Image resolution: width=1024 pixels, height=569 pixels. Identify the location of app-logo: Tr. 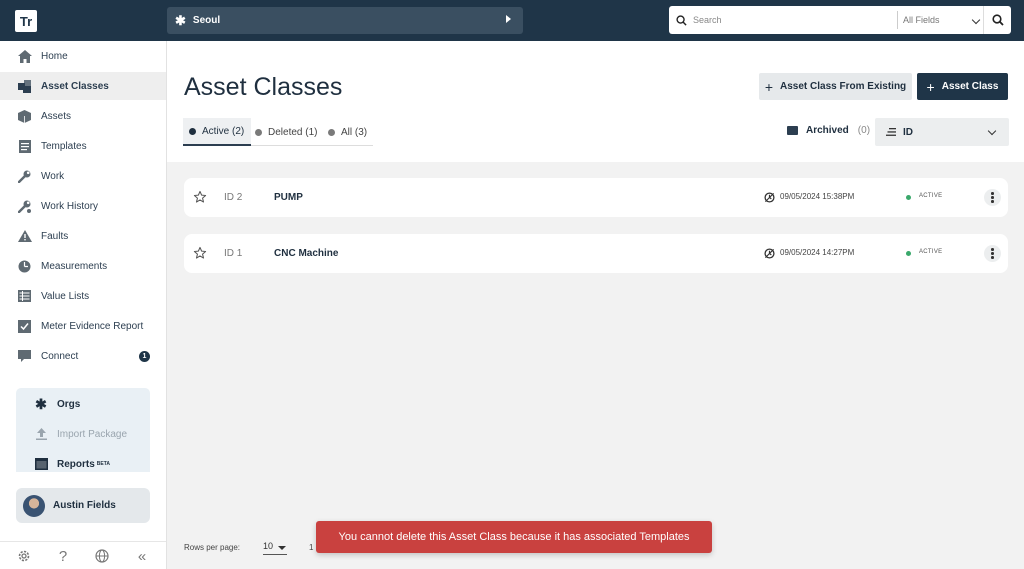
(26, 21).